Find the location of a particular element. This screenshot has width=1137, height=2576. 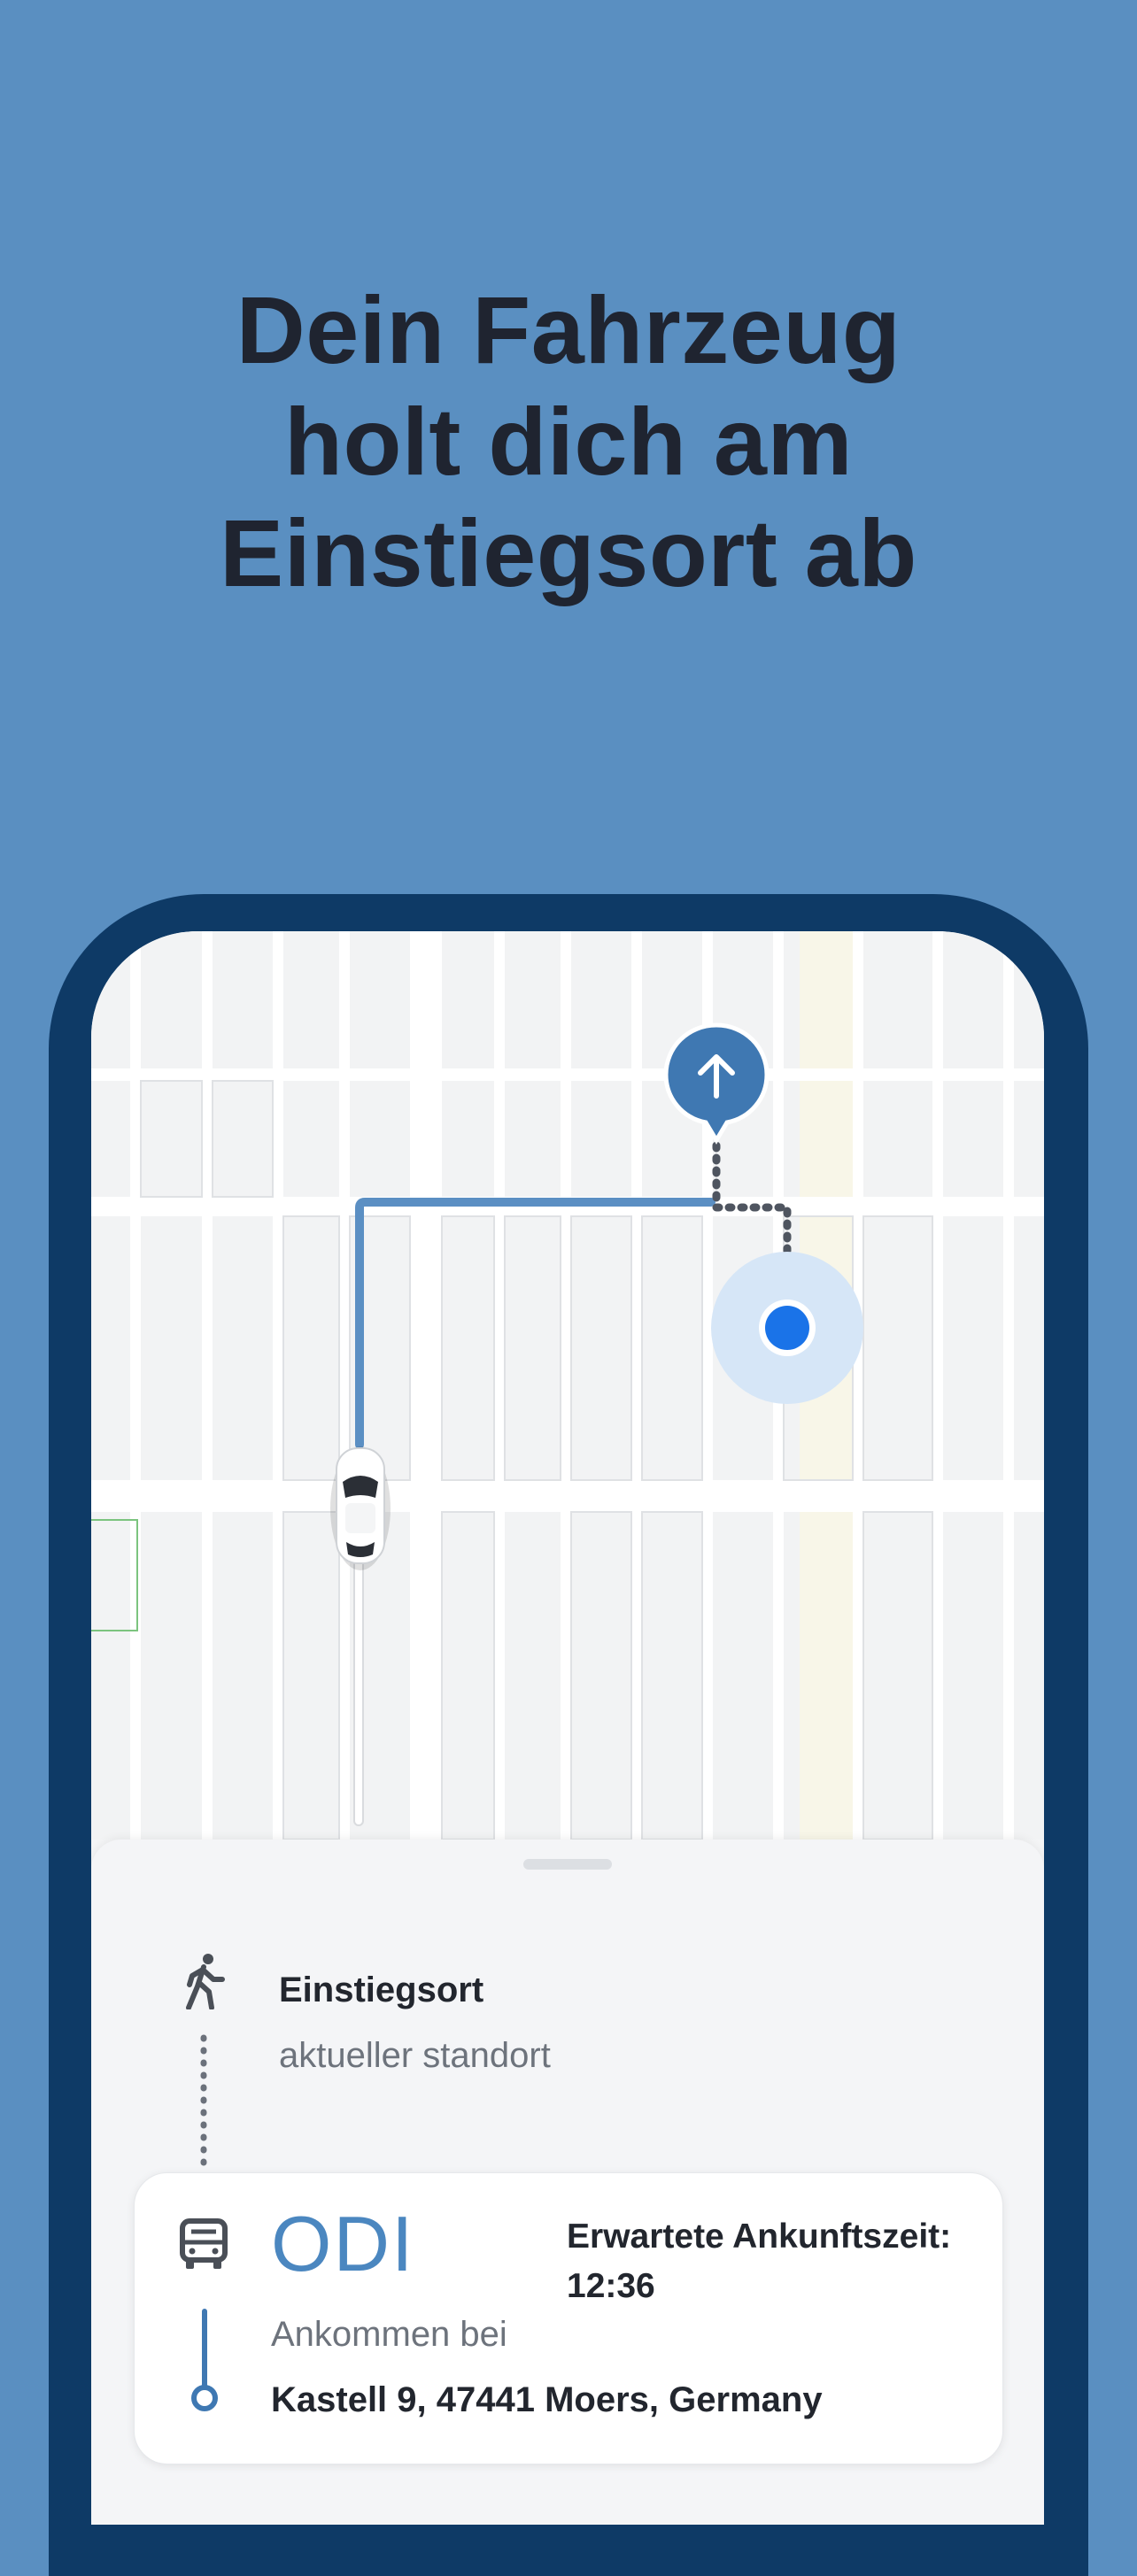

route-end-icon is located at coordinates (204, 2360).